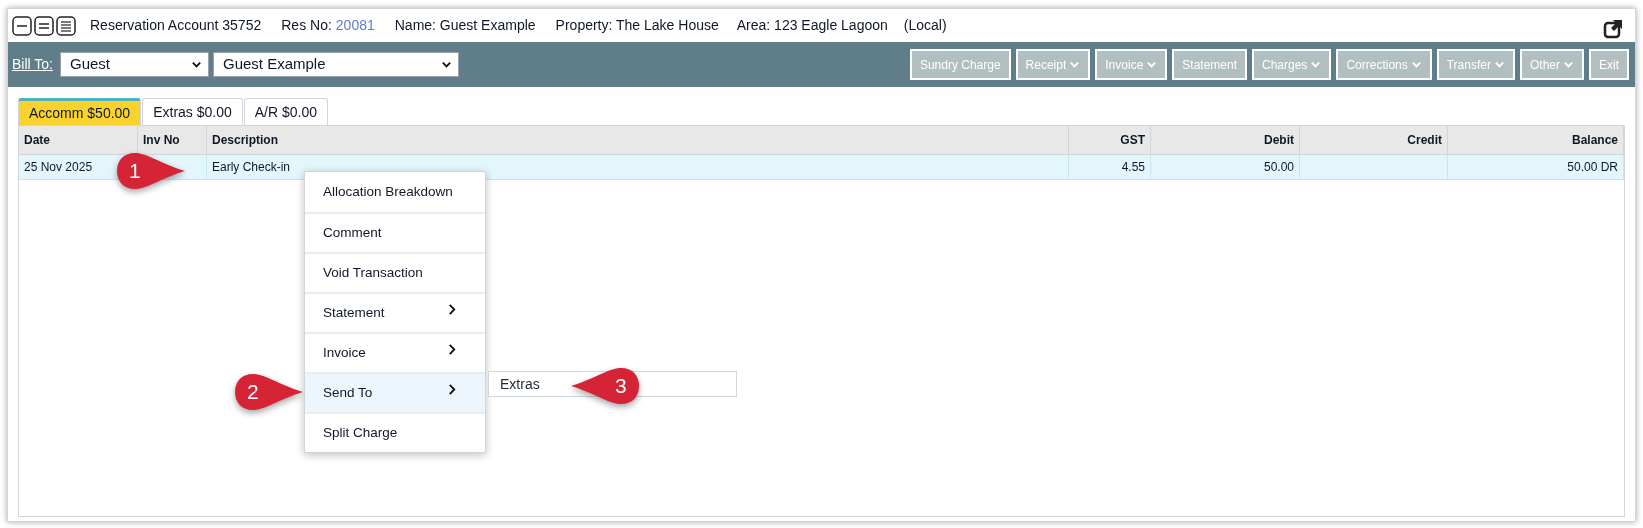  I want to click on callout-marker: 3, so click(605, 386).